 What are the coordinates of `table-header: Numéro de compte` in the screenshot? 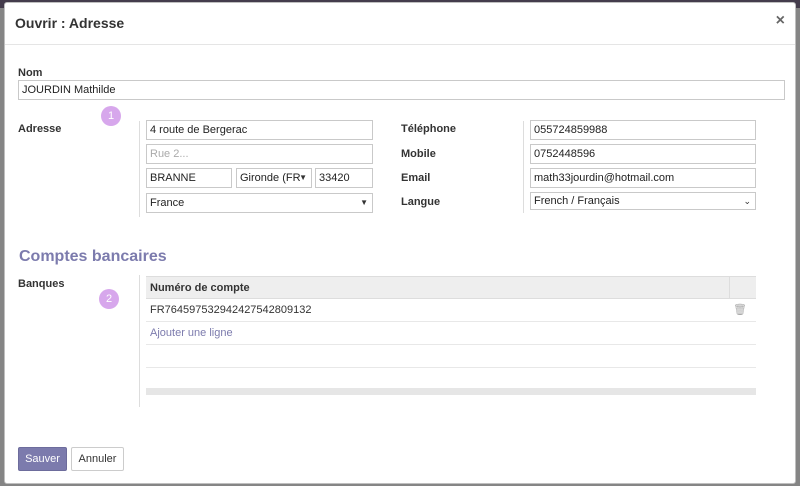 It's located at (451, 287).